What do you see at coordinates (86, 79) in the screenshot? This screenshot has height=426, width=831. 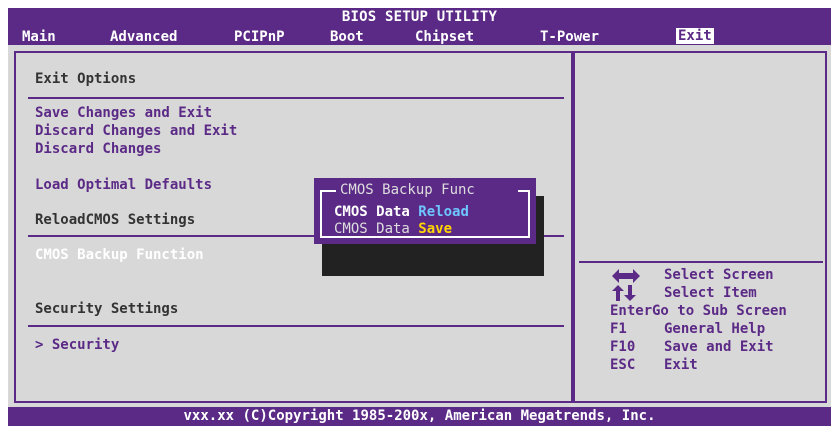 I see `exit-options-header: Exit Options` at bounding box center [86, 79].